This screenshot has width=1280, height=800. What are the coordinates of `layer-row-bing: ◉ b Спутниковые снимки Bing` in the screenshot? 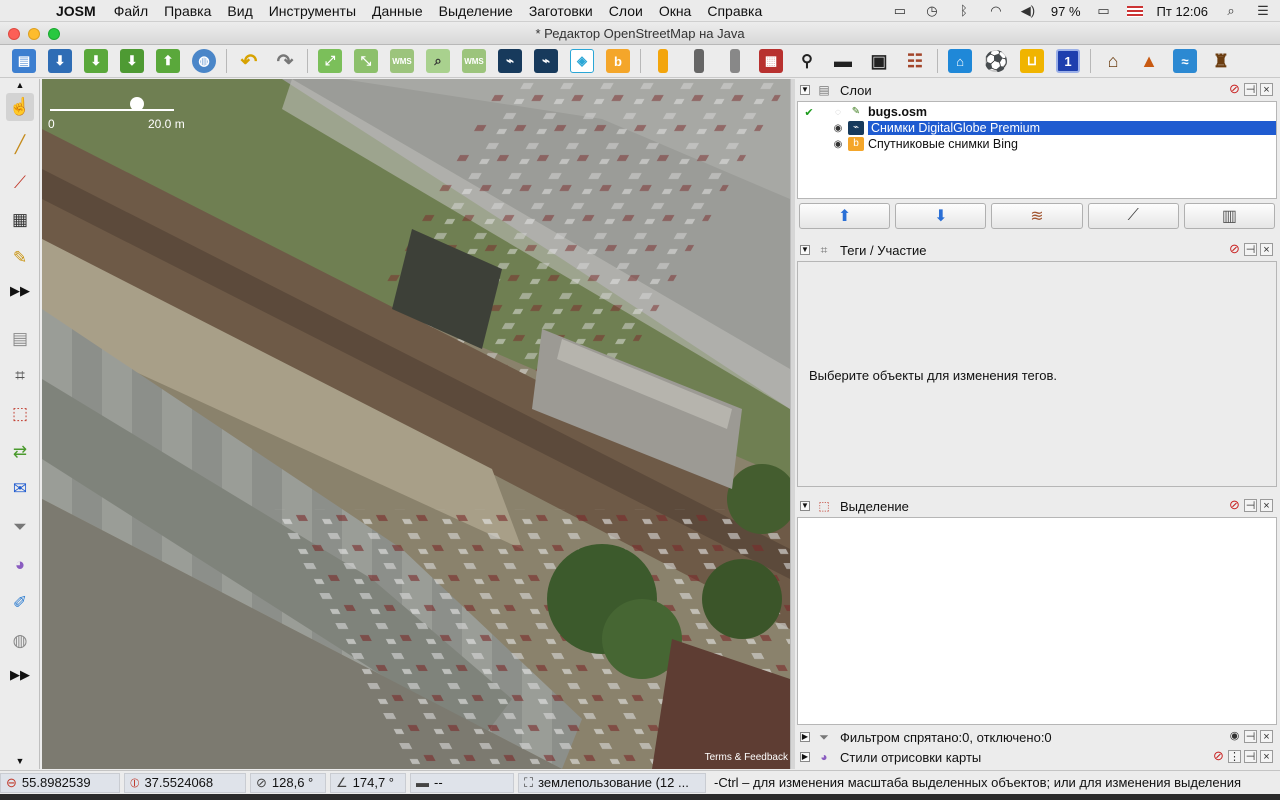 It's located at (1037, 144).